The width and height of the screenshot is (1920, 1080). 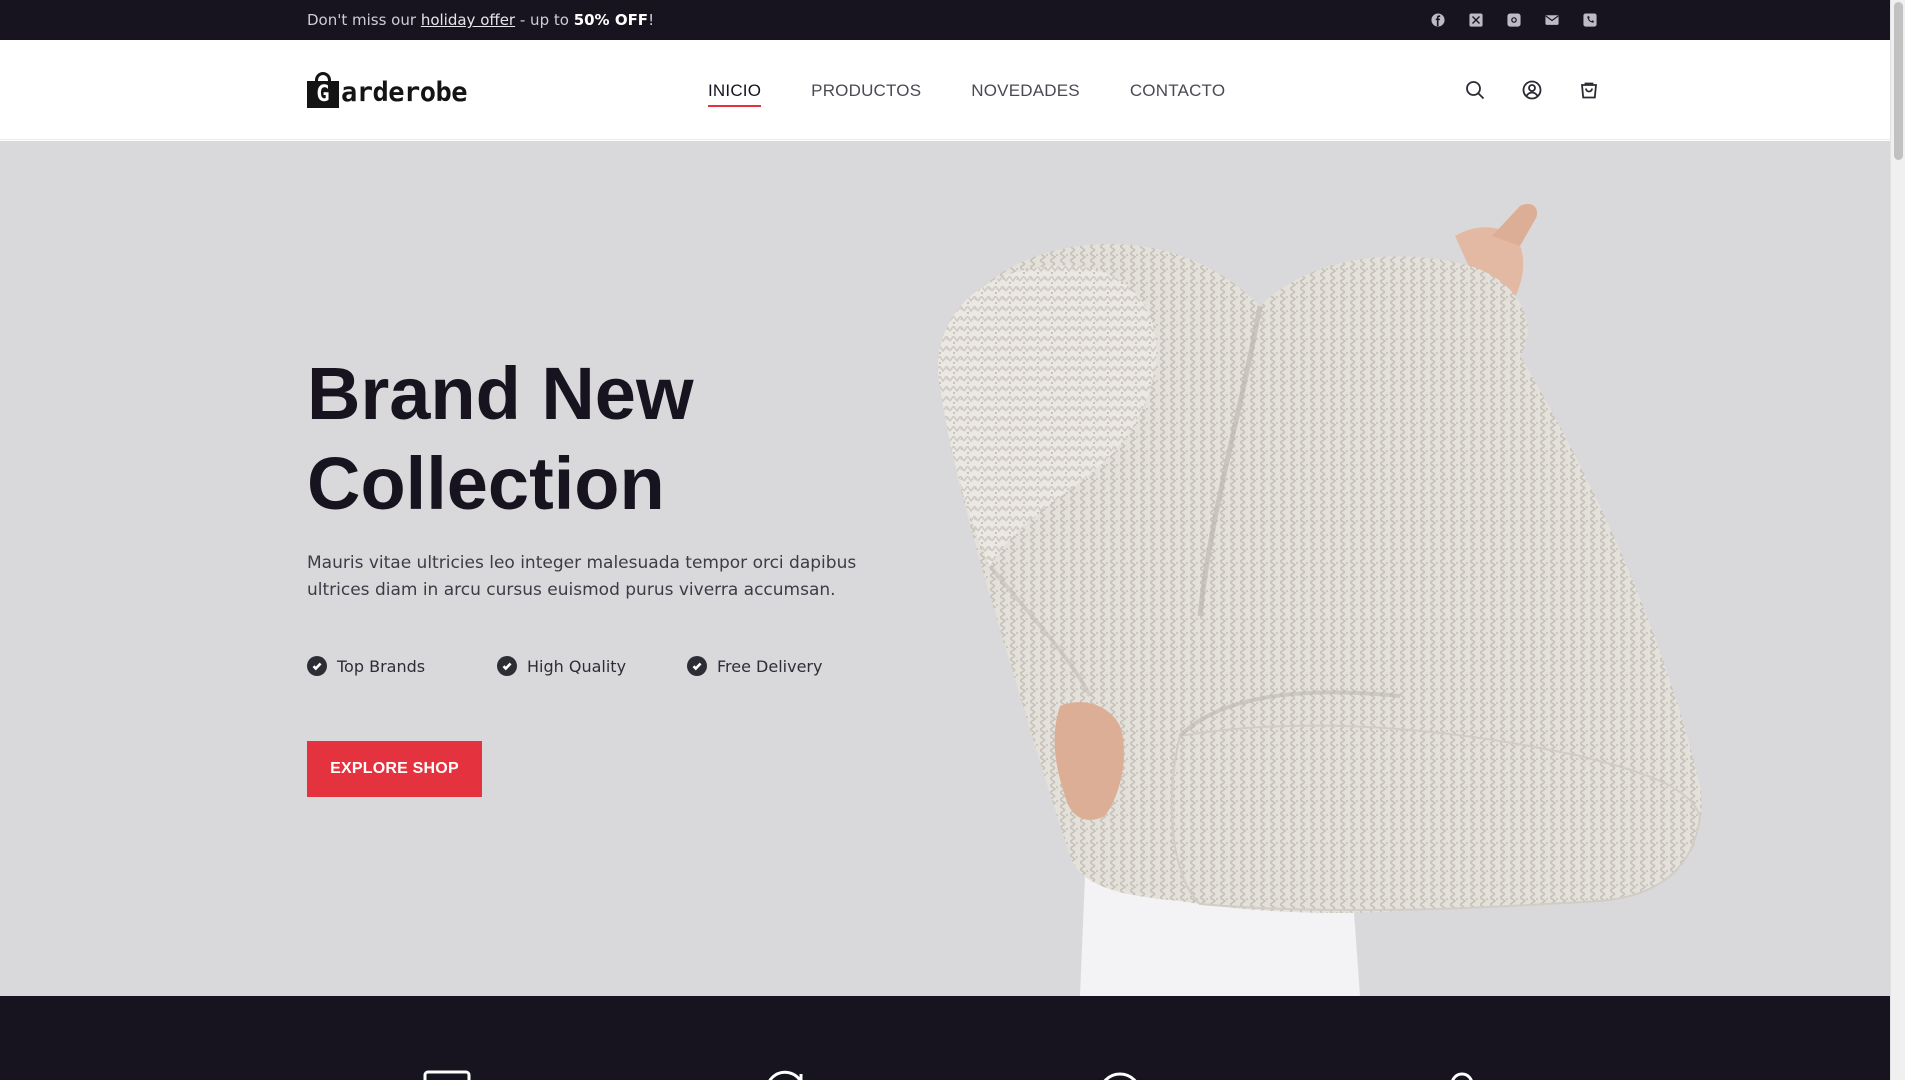 I want to click on cart-icon, so click(x=1589, y=90).